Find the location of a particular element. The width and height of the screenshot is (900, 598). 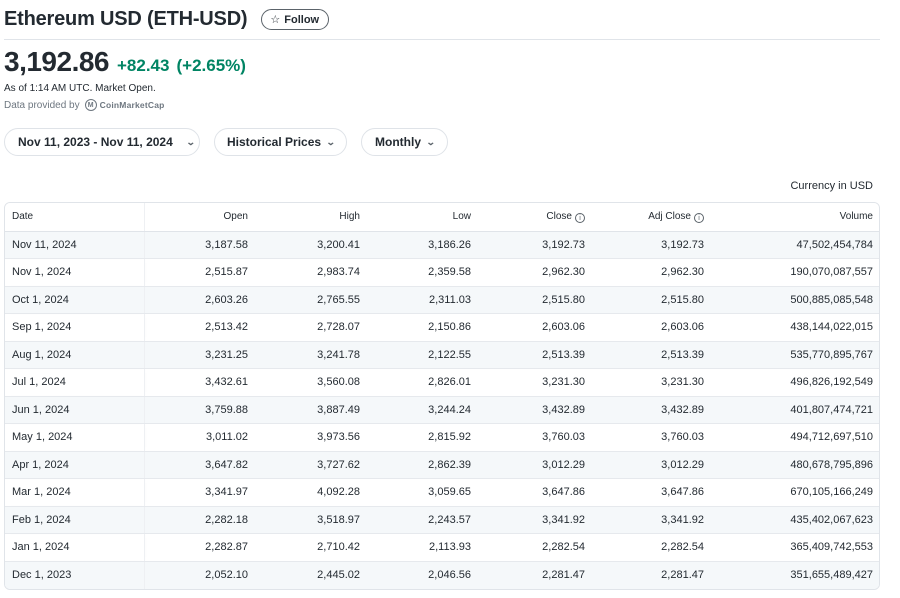

cell-low: 2,122.55 is located at coordinates (421, 355).